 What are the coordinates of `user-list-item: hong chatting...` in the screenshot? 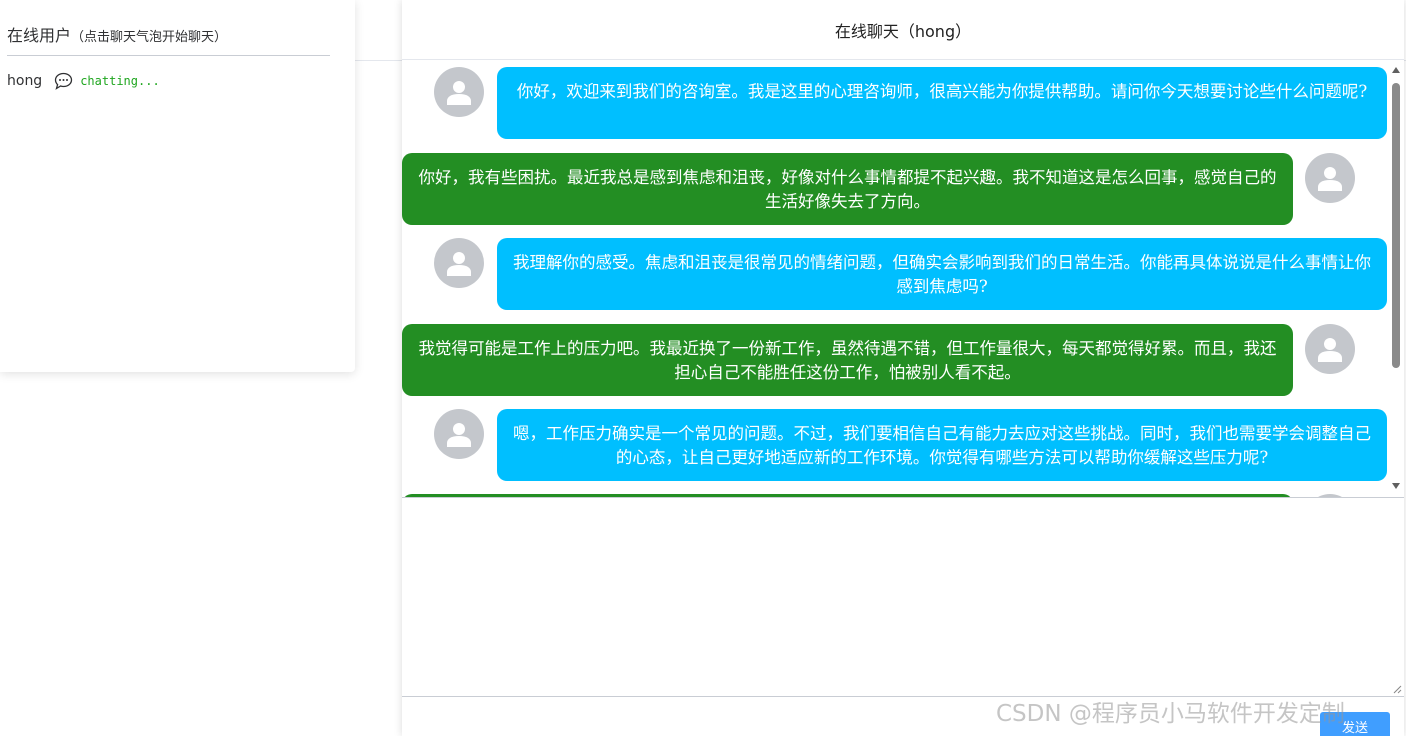 It's located at (83, 81).